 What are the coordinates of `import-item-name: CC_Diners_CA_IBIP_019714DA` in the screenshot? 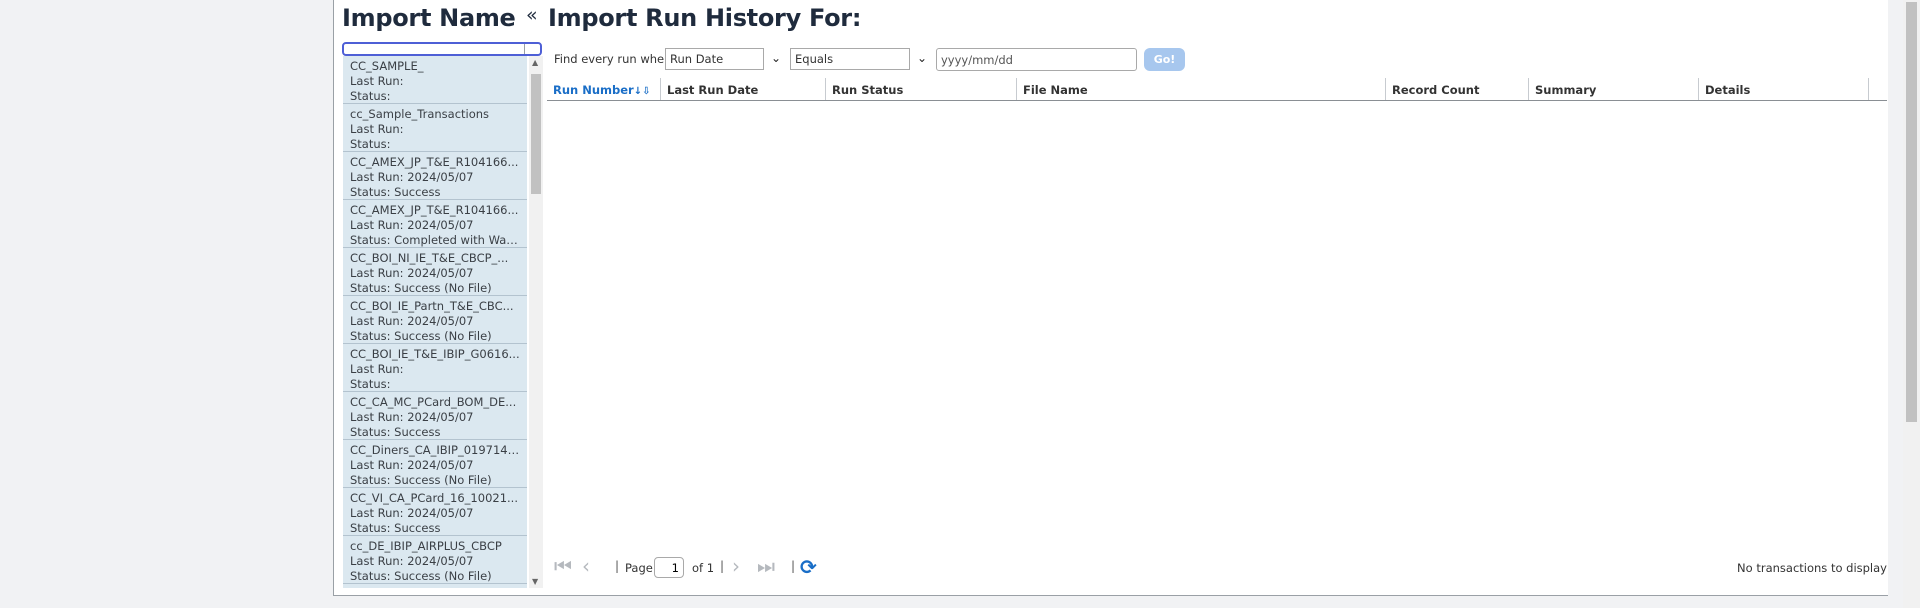 It's located at (435, 450).